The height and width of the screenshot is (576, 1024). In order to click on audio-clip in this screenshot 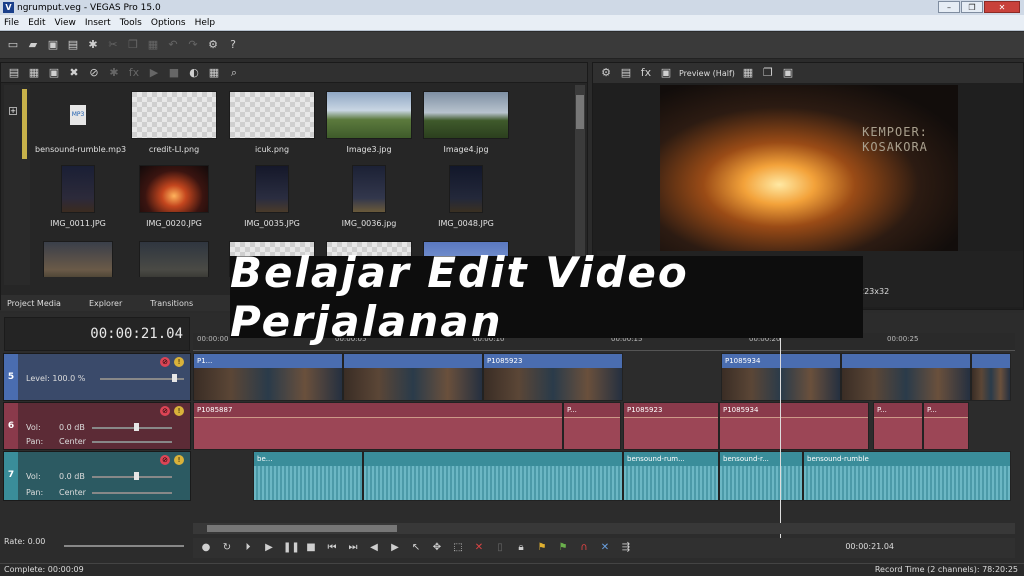, I will do `click(493, 476)`.